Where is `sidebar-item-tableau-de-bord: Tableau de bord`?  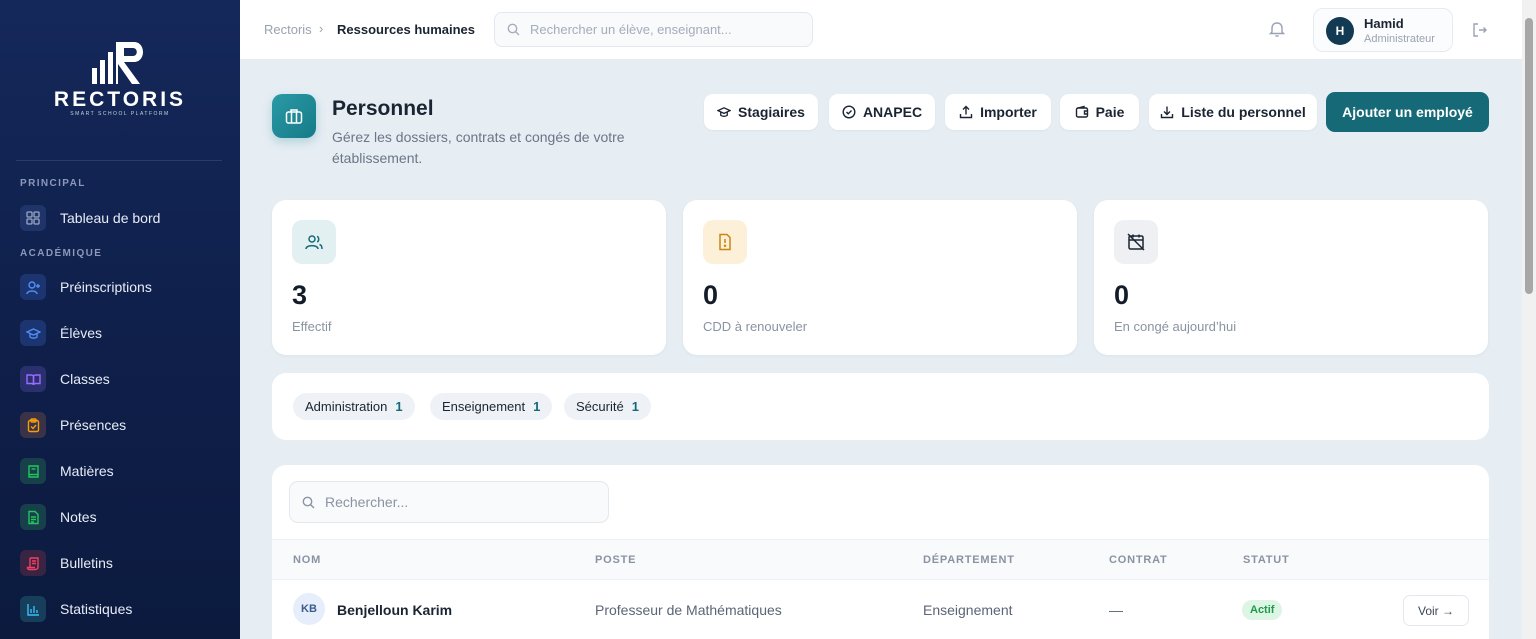
sidebar-item-tableau-de-bord: Tableau de bord is located at coordinates (120, 218).